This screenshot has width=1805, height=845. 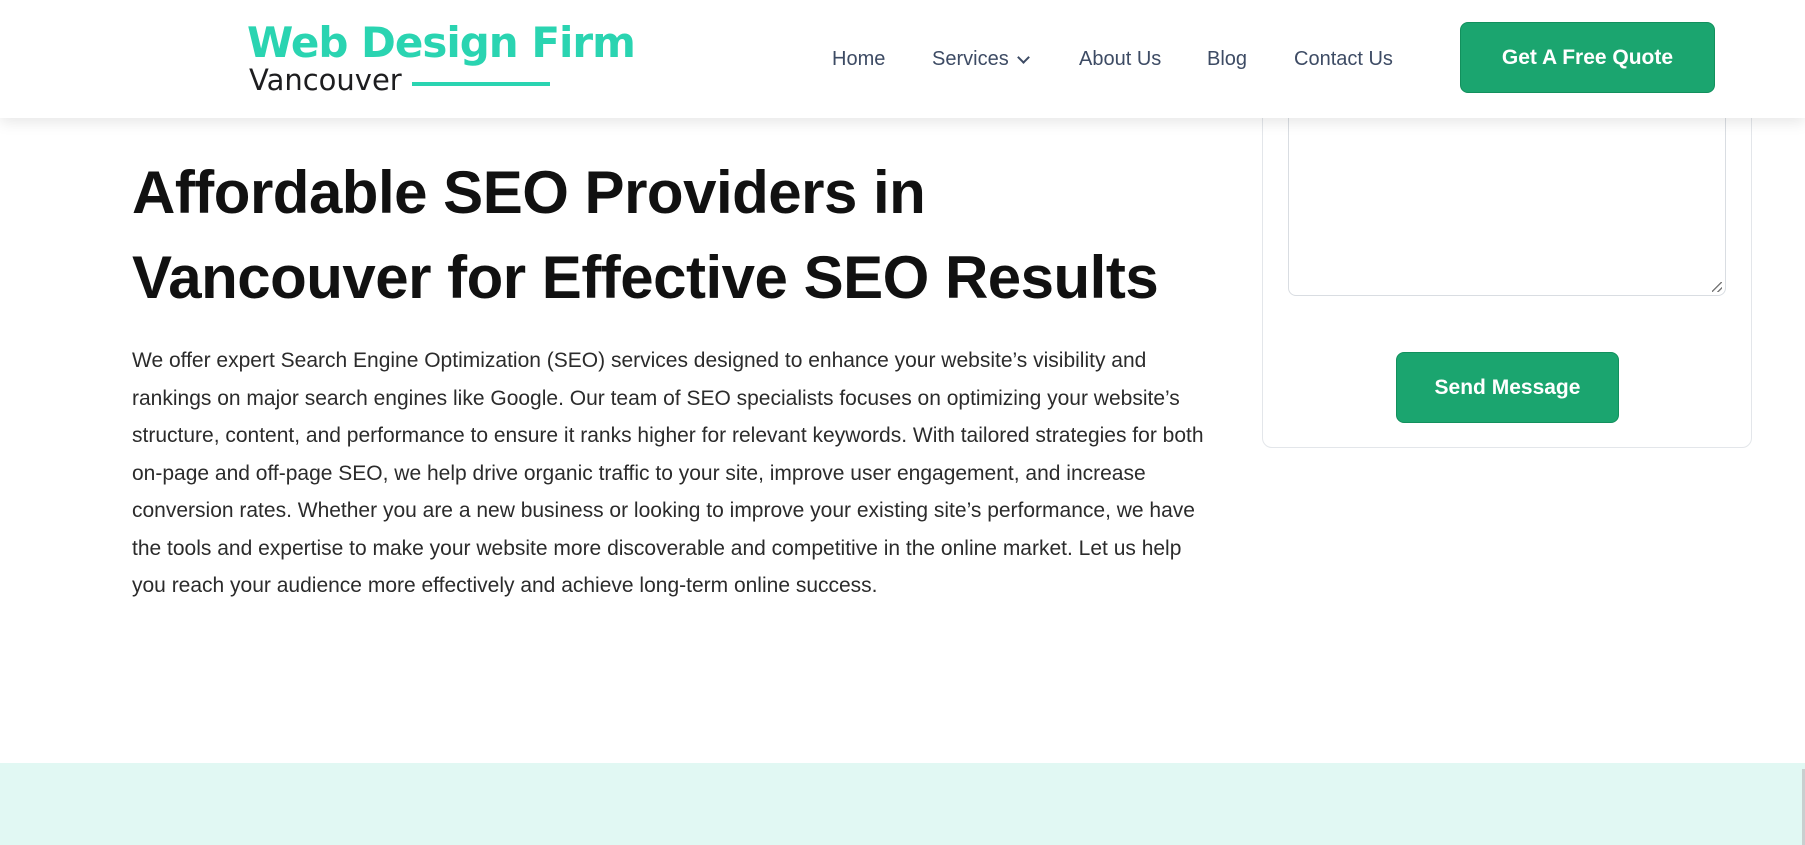 I want to click on site-logo: Web Design Firm Vancouver, so click(x=441, y=59).